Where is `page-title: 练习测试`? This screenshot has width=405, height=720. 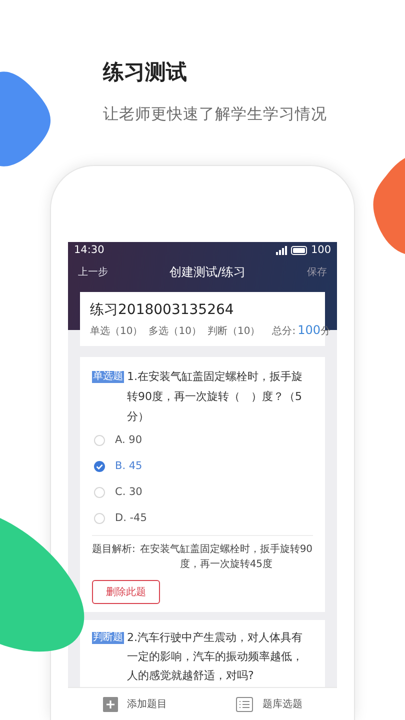
page-title: 练习测试 is located at coordinates (145, 72).